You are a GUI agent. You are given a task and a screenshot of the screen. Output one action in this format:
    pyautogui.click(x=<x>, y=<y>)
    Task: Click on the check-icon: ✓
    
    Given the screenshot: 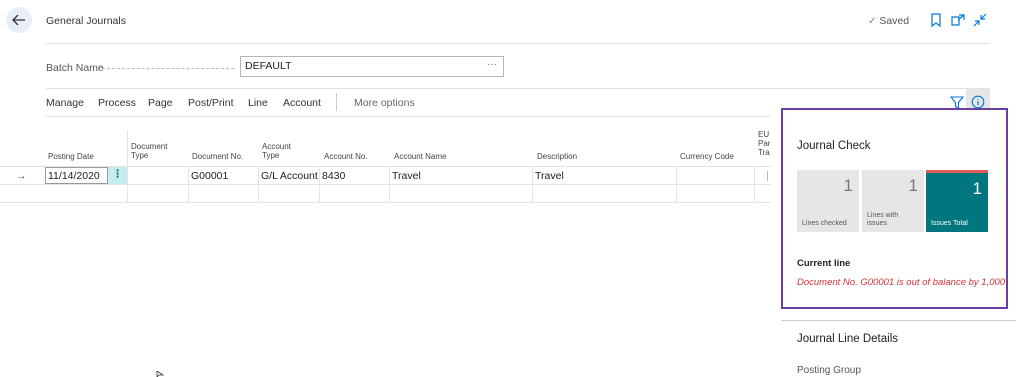 What is the action you would take?
    pyautogui.click(x=872, y=21)
    